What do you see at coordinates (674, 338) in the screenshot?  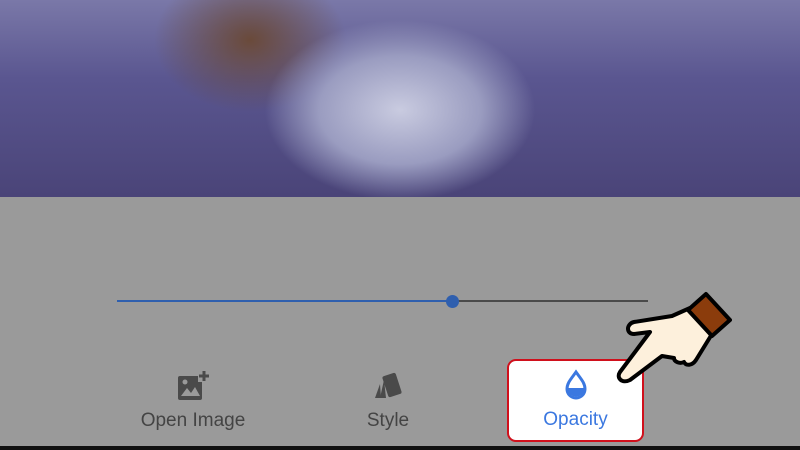 I see `pointing-hand-icon` at bounding box center [674, 338].